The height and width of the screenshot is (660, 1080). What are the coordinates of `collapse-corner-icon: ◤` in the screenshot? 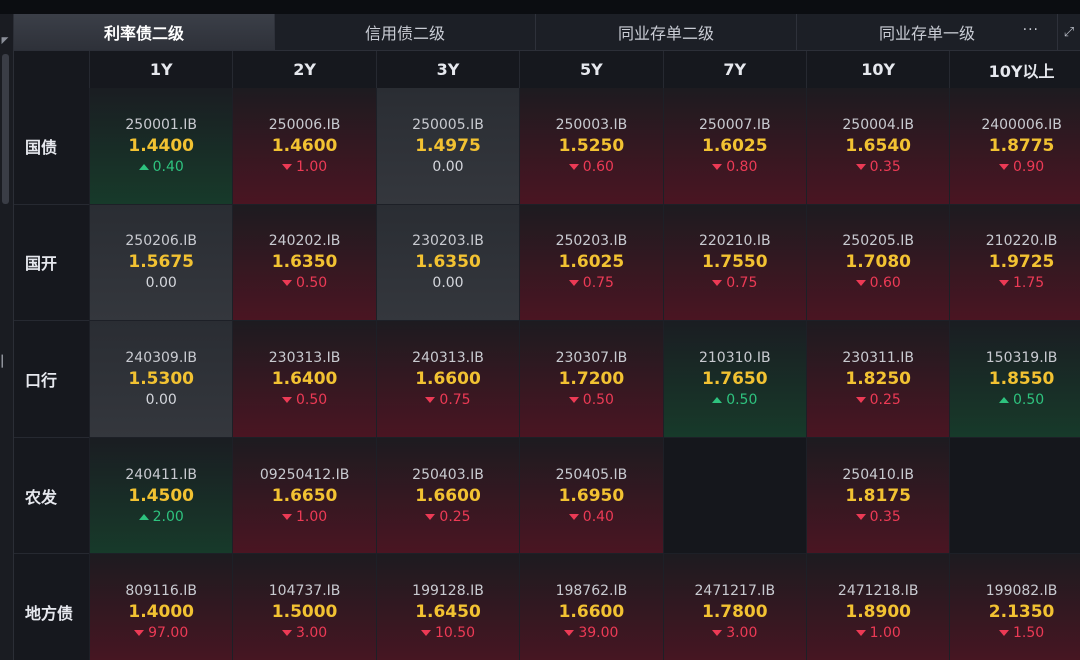 It's located at (5, 41).